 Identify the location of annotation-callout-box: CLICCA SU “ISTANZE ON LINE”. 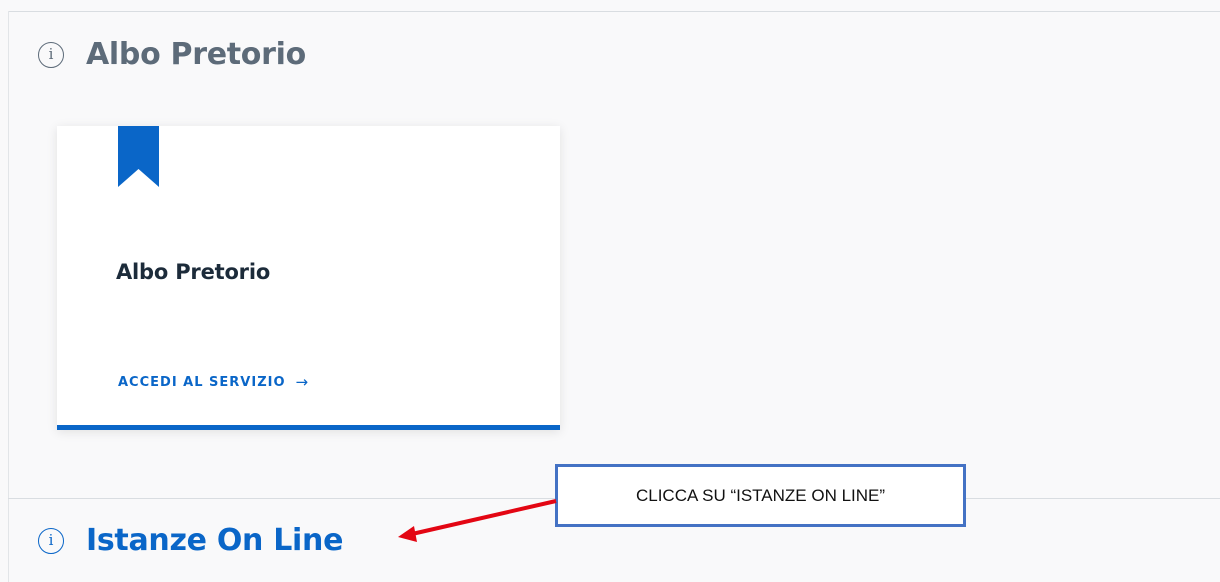
(760, 495).